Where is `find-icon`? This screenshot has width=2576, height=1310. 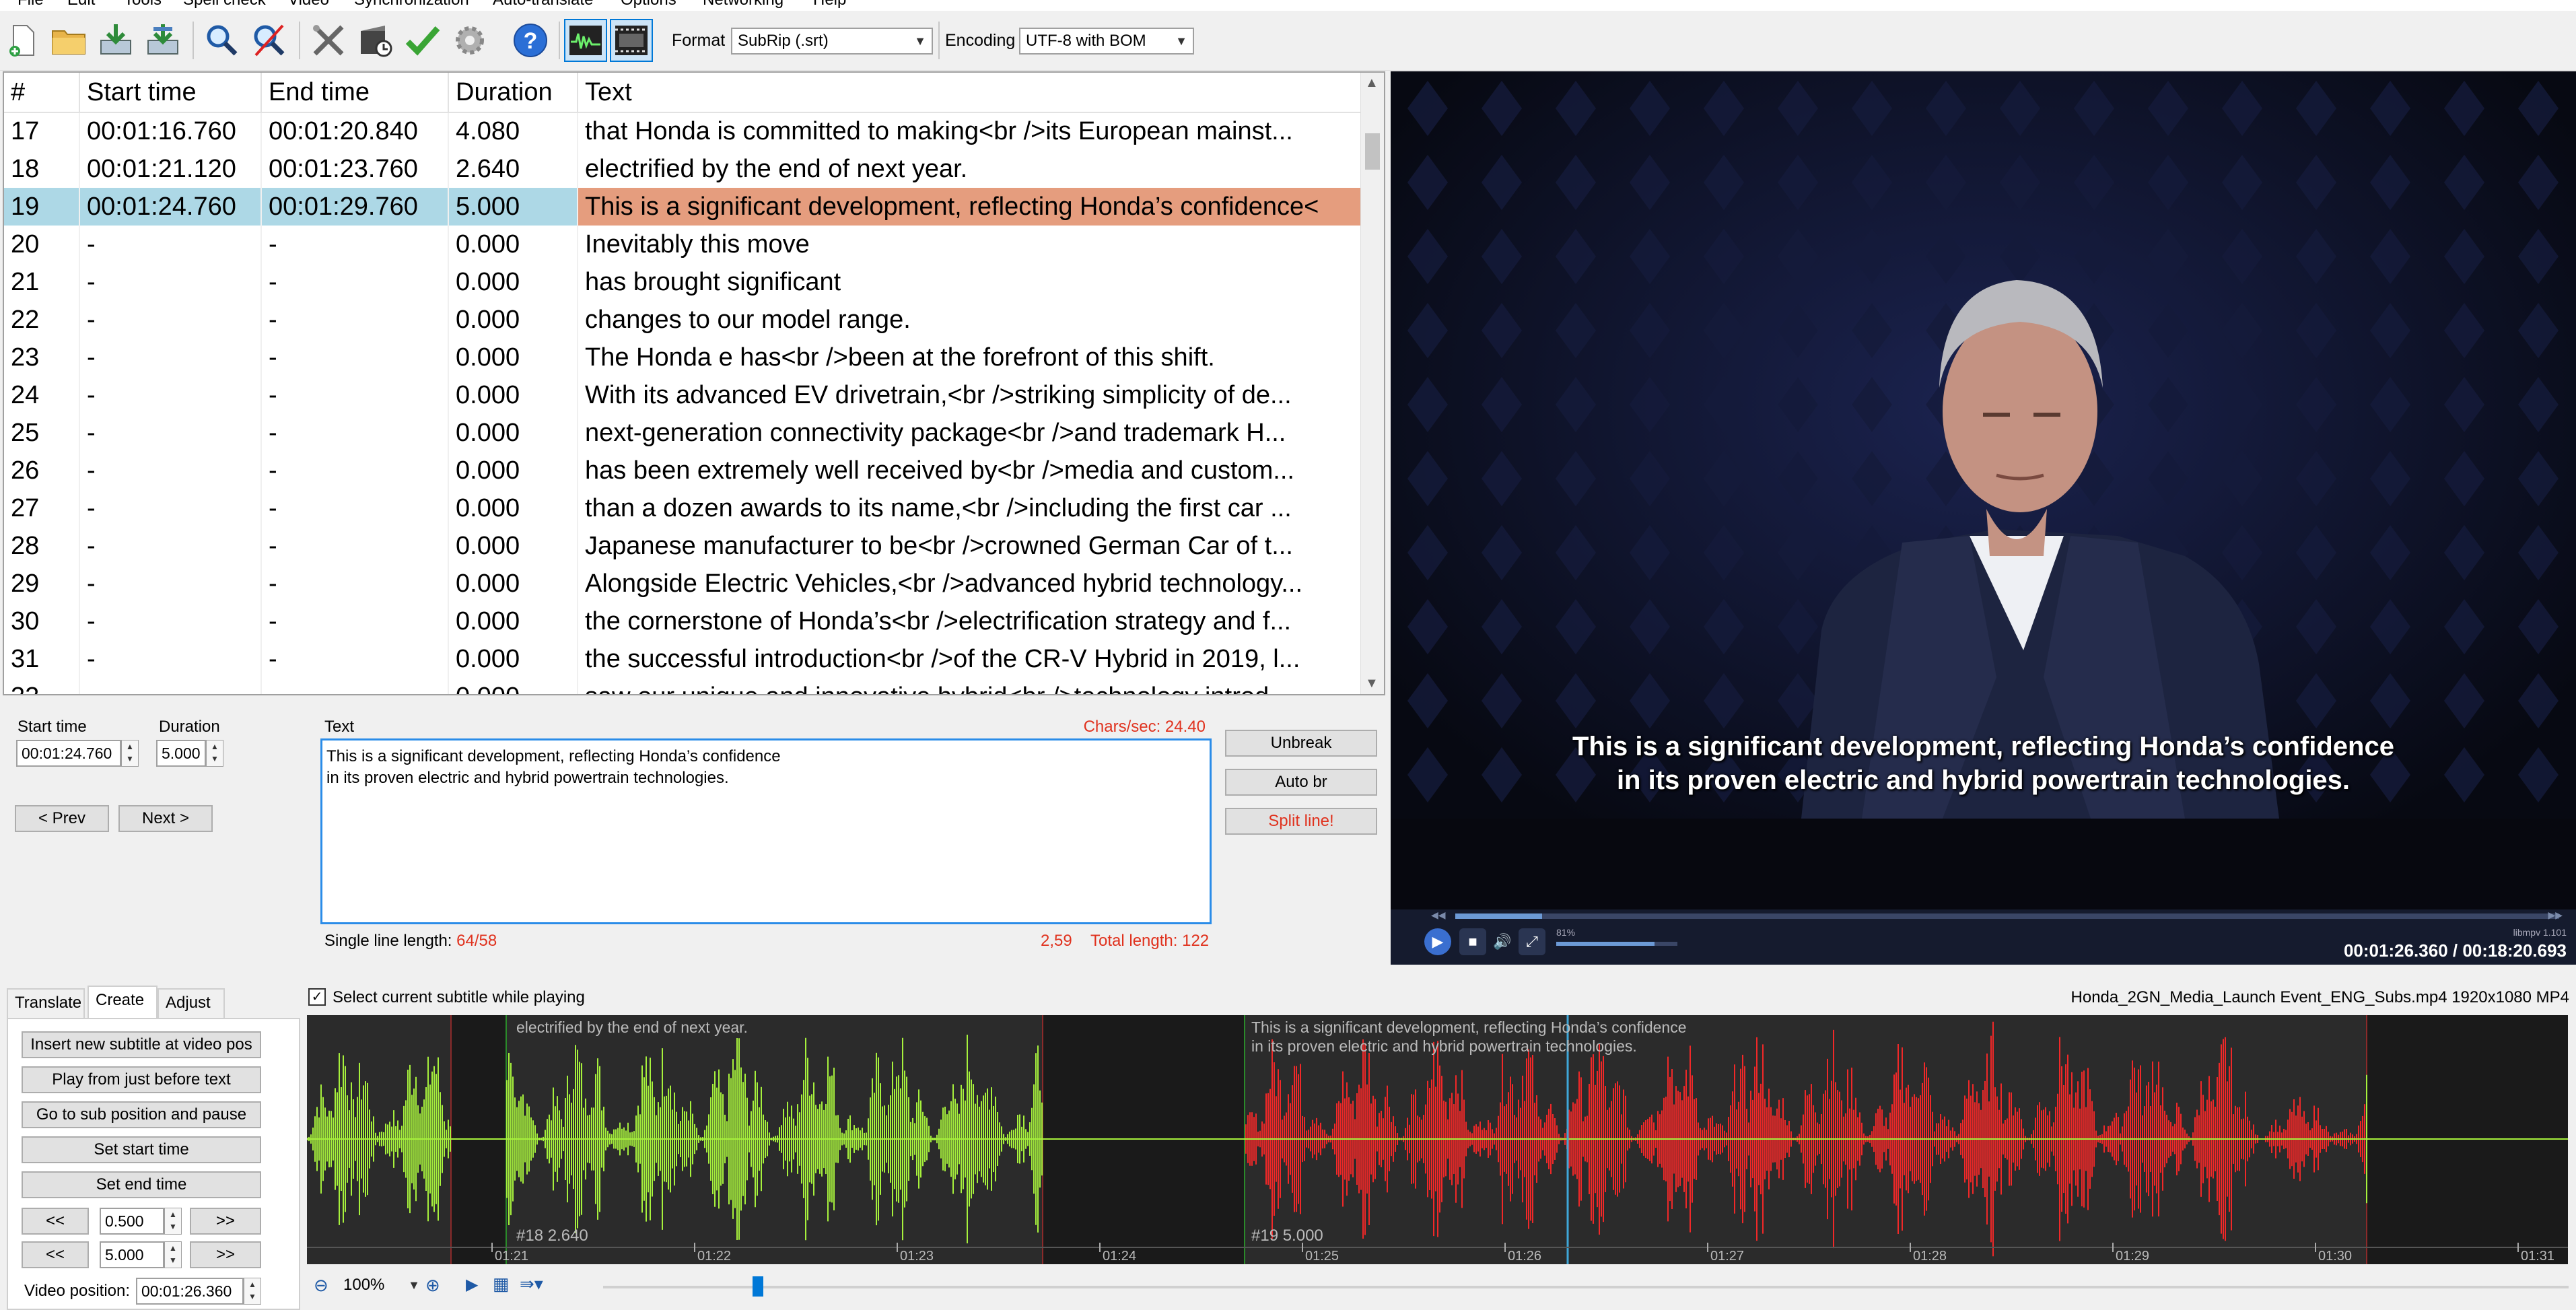
find-icon is located at coordinates (222, 40).